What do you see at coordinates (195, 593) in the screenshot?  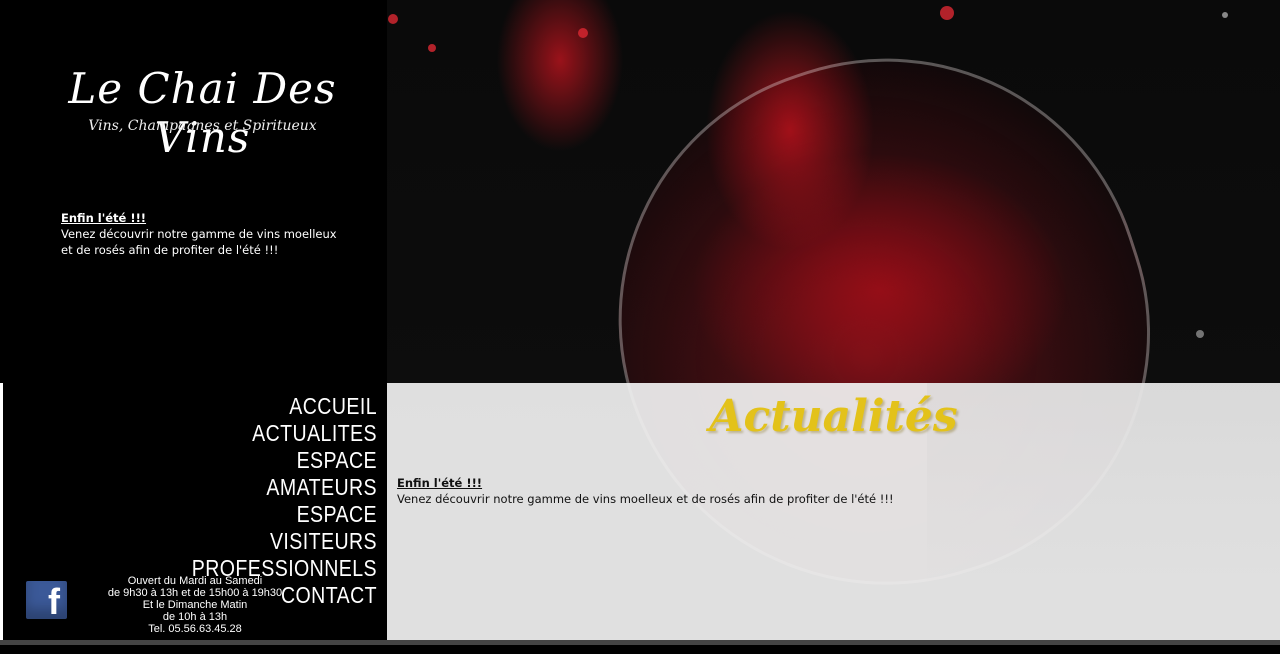 I see `hours-line: de 9h30 à 13h et de 15h00 à 19h30` at bounding box center [195, 593].